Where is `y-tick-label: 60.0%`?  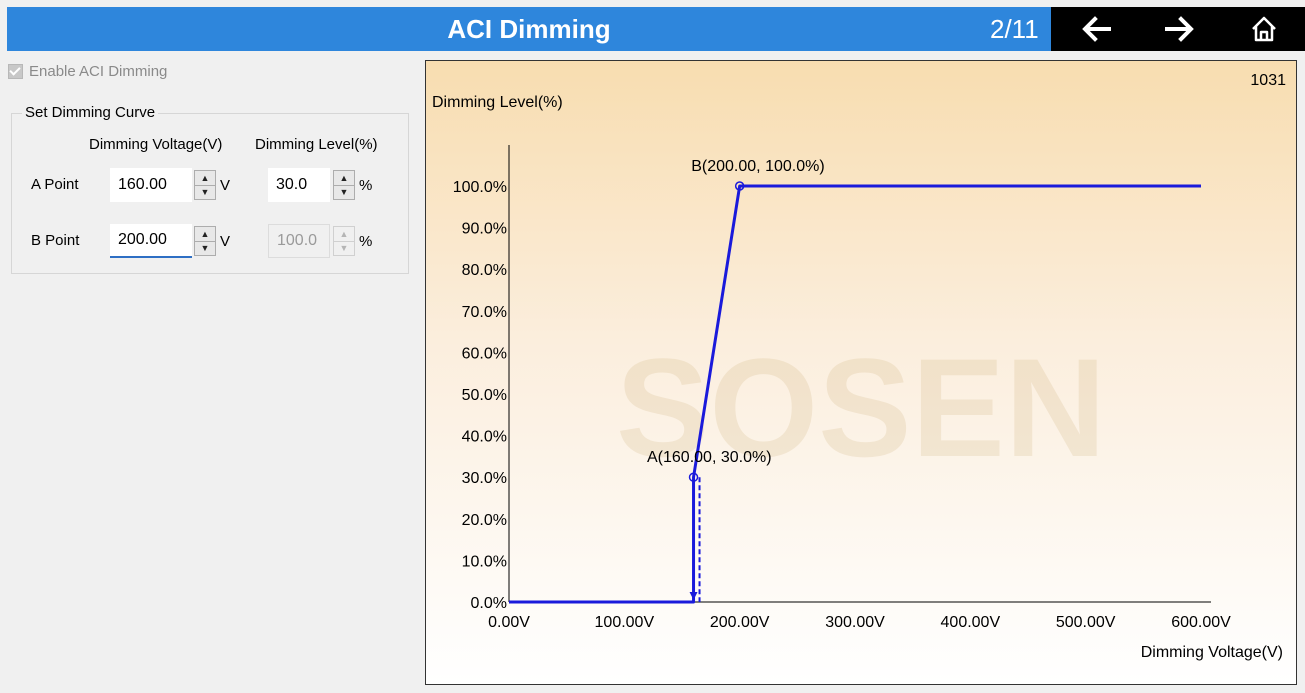
y-tick-label: 60.0% is located at coordinates (484, 353).